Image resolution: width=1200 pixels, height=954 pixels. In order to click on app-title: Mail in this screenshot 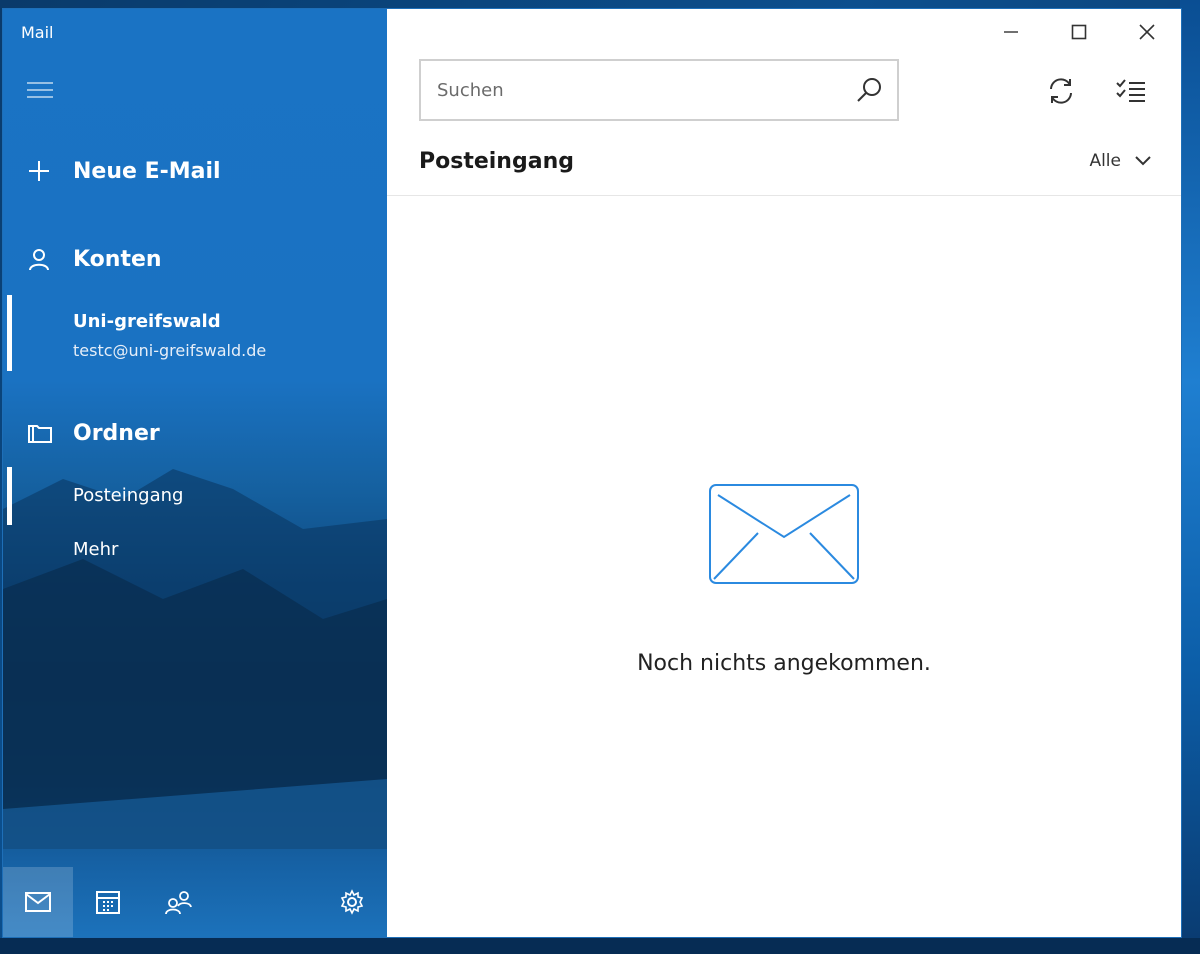, I will do `click(37, 32)`.